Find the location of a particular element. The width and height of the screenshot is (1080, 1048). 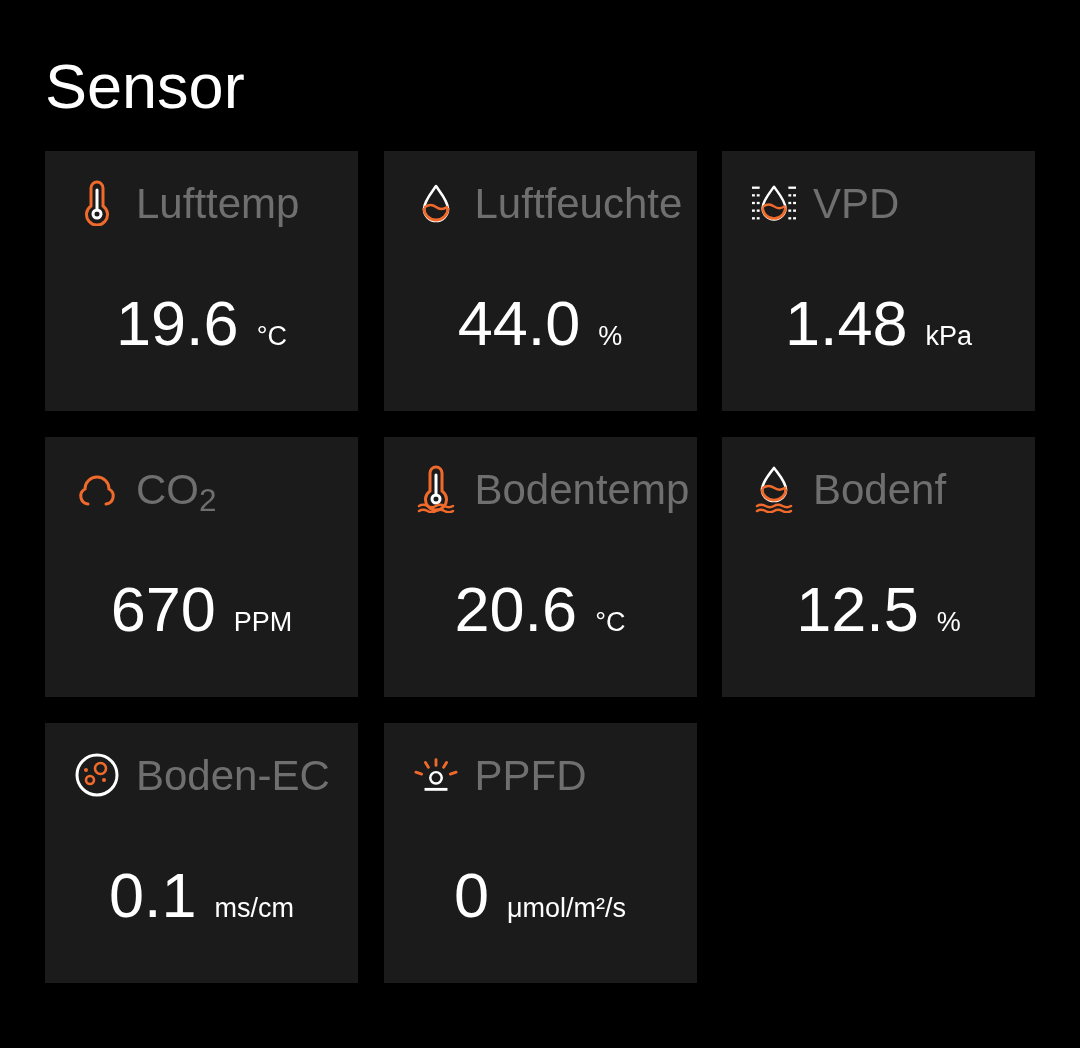

reading-value: 44.0 is located at coordinates (519, 323).